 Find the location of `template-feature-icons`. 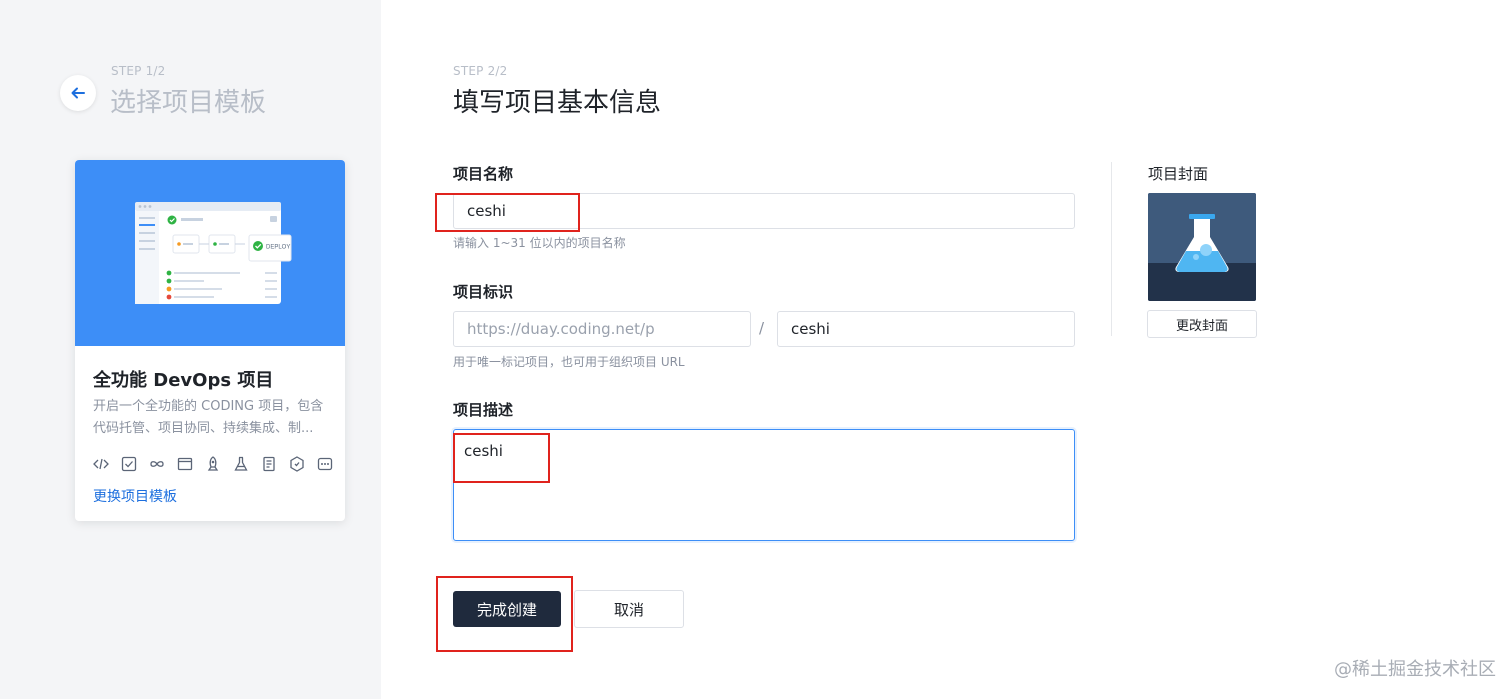

template-feature-icons is located at coordinates (213, 464).